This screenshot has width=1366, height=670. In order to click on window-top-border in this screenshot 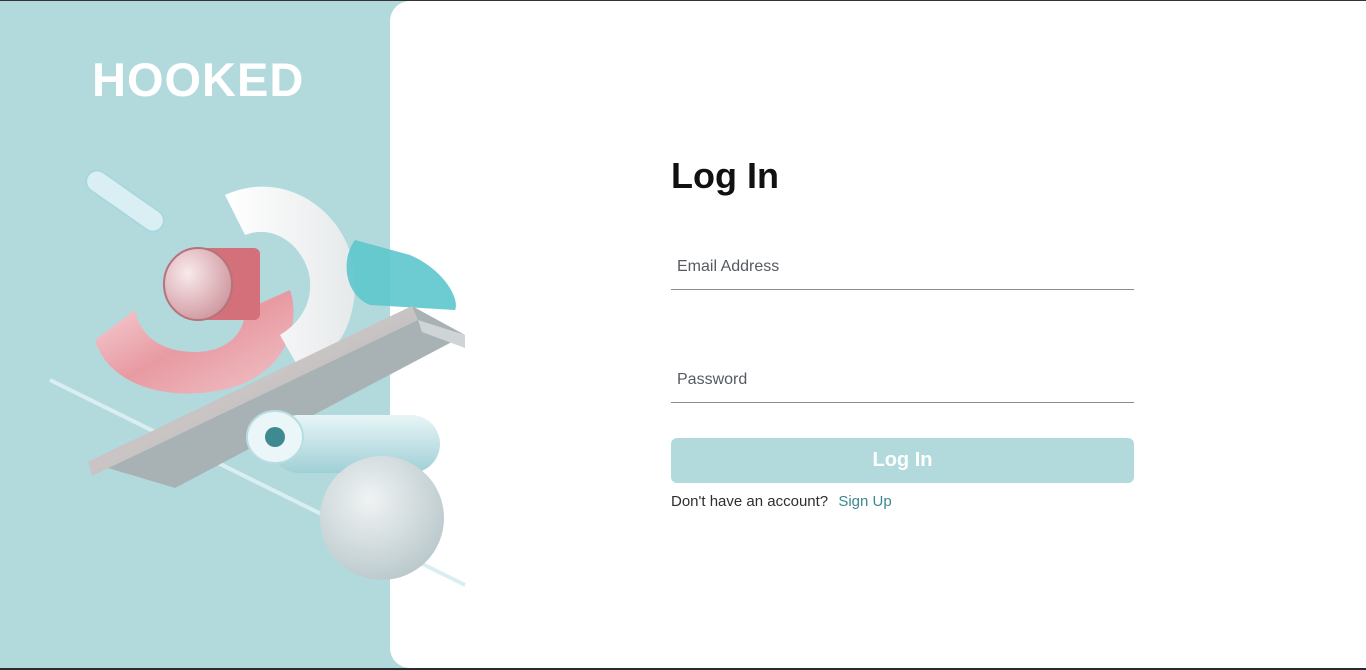, I will do `click(683, 0)`.